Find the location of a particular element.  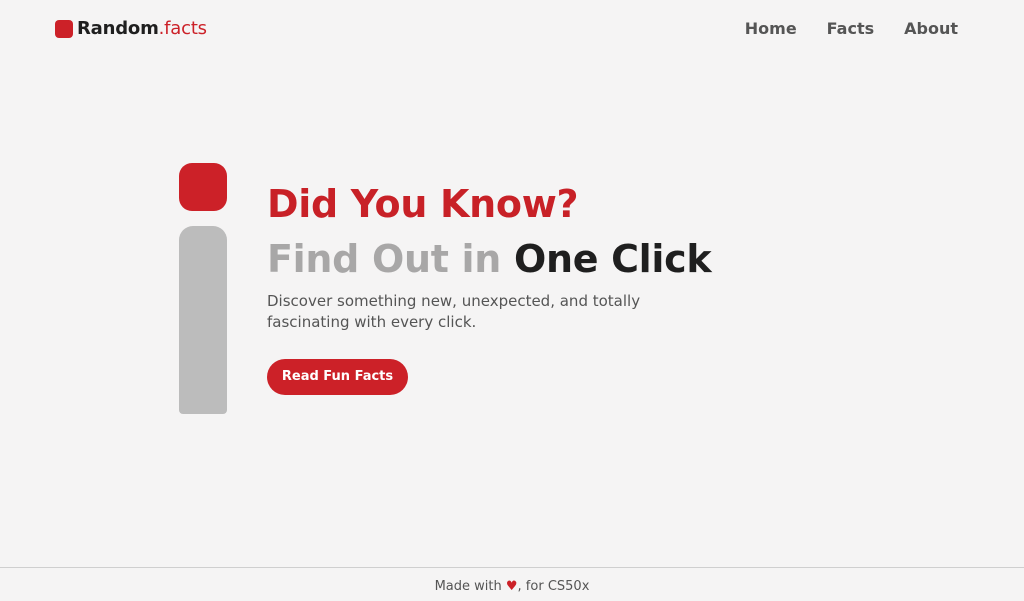

footer-prefix: Made with is located at coordinates (468, 586).